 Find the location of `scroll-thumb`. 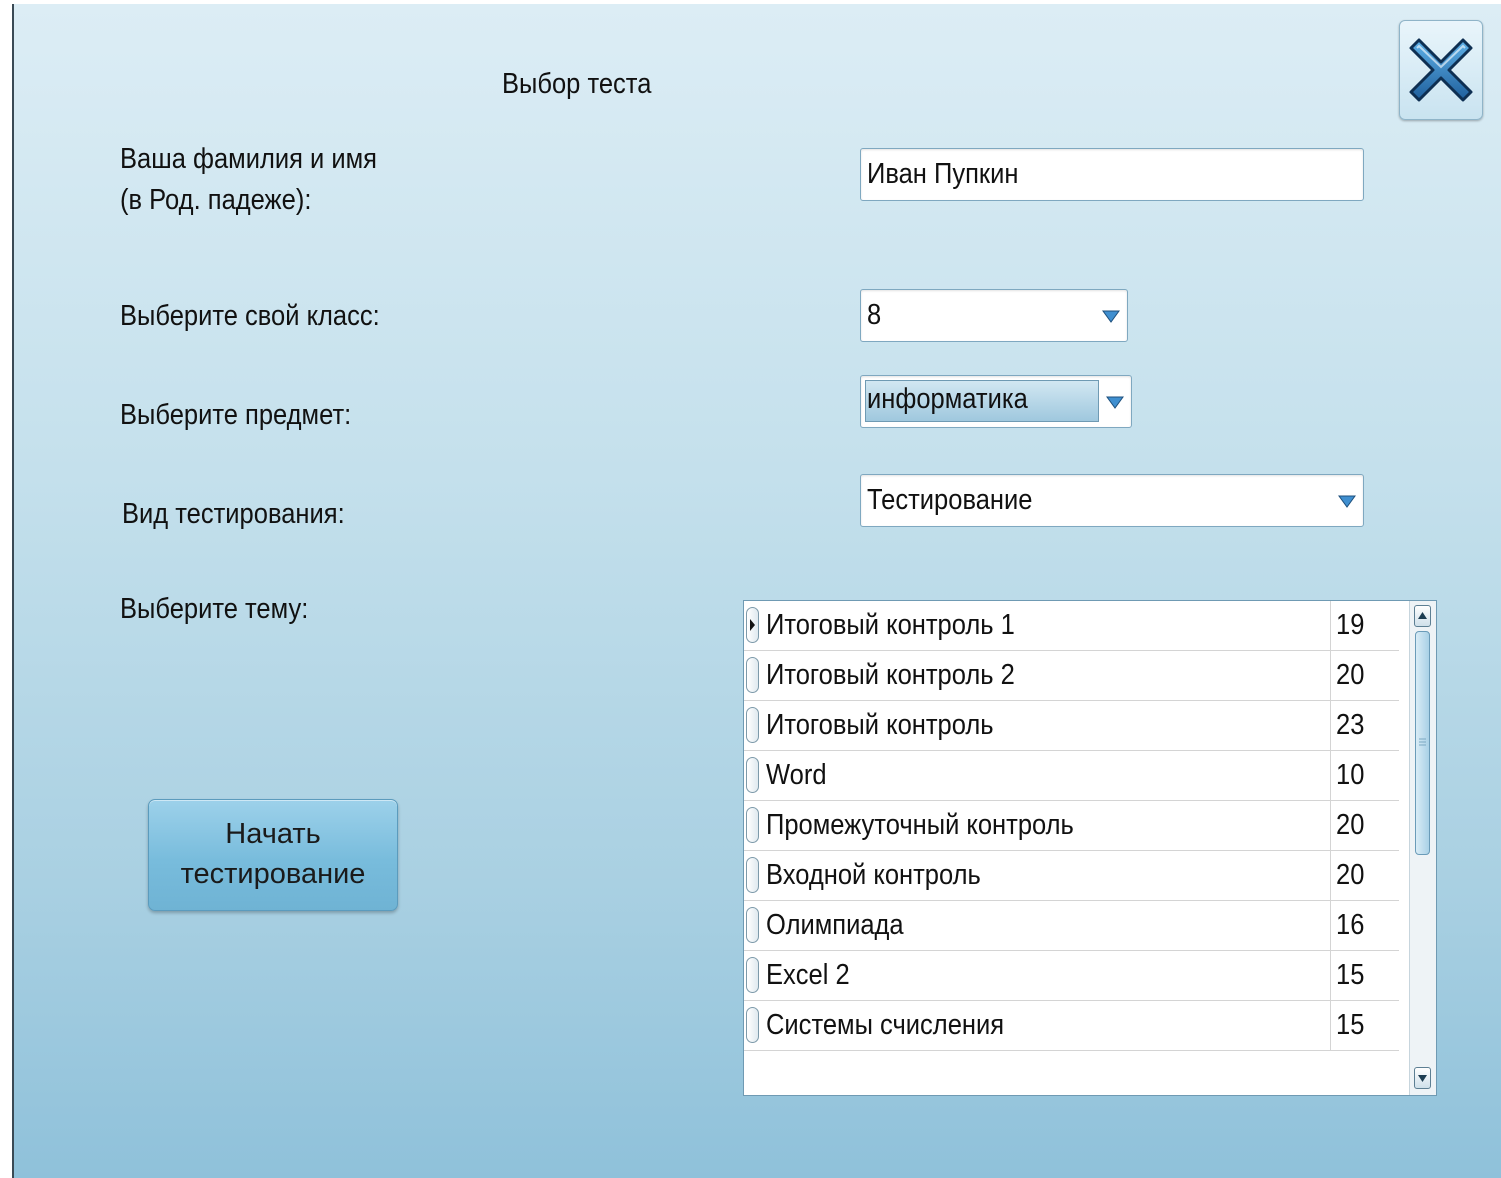

scroll-thumb is located at coordinates (1422, 743).